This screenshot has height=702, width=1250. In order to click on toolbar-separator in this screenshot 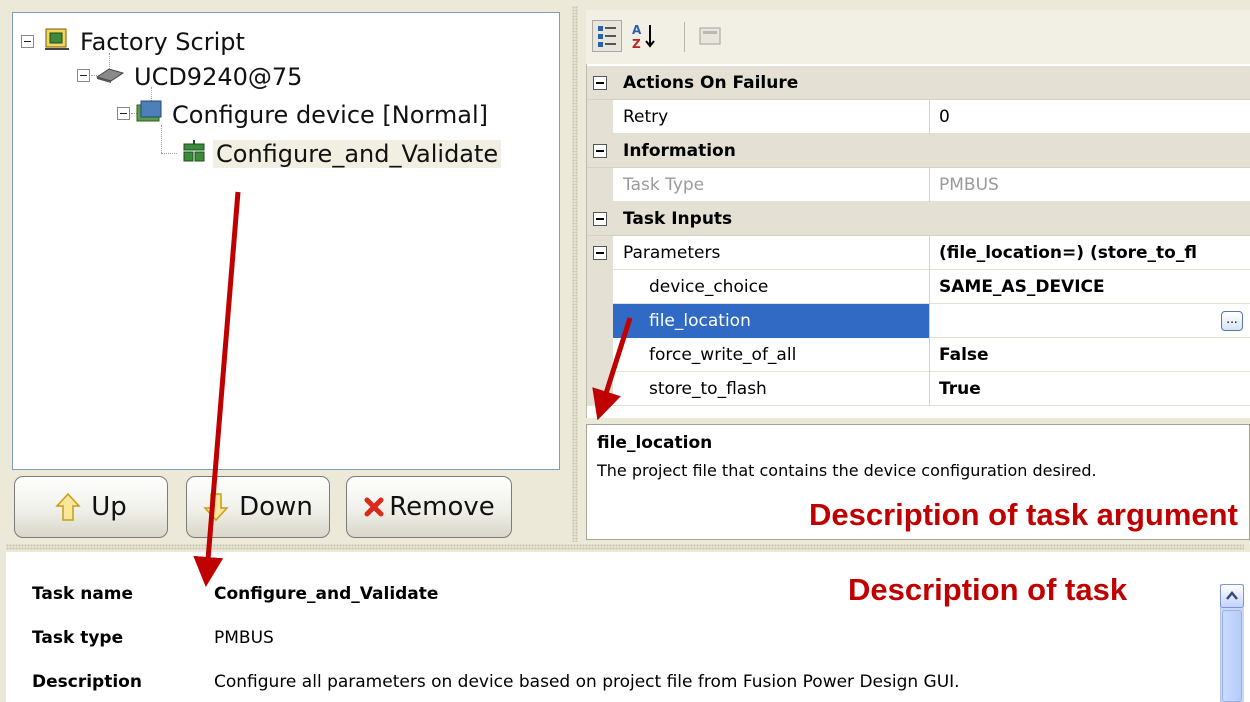, I will do `click(684, 37)`.